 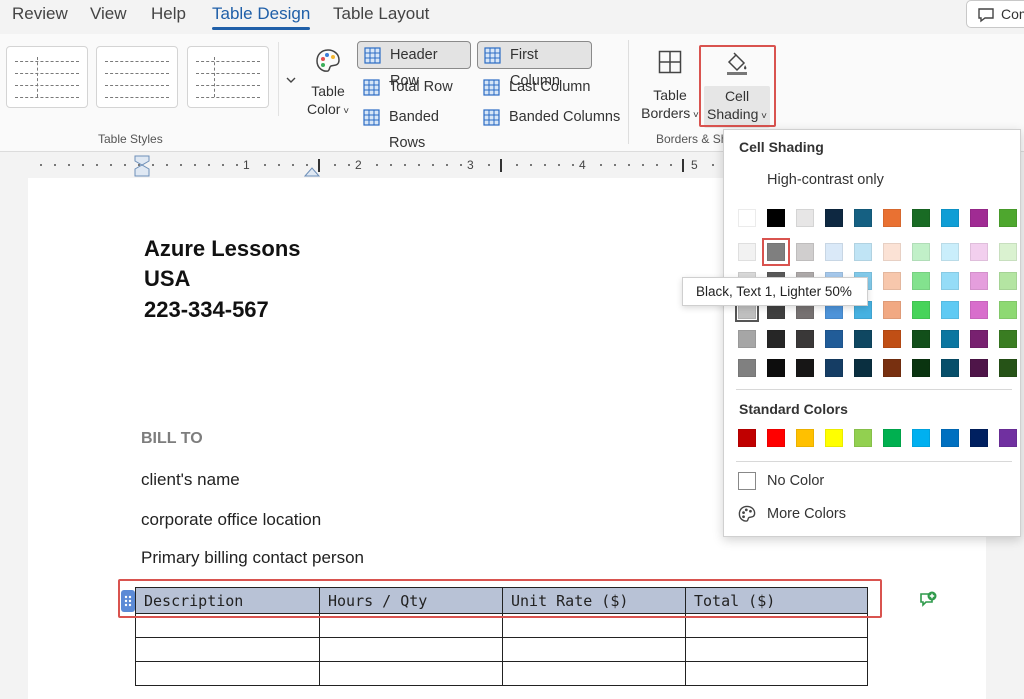 What do you see at coordinates (142, 166) in the screenshot?
I see `indent-marker-icon` at bounding box center [142, 166].